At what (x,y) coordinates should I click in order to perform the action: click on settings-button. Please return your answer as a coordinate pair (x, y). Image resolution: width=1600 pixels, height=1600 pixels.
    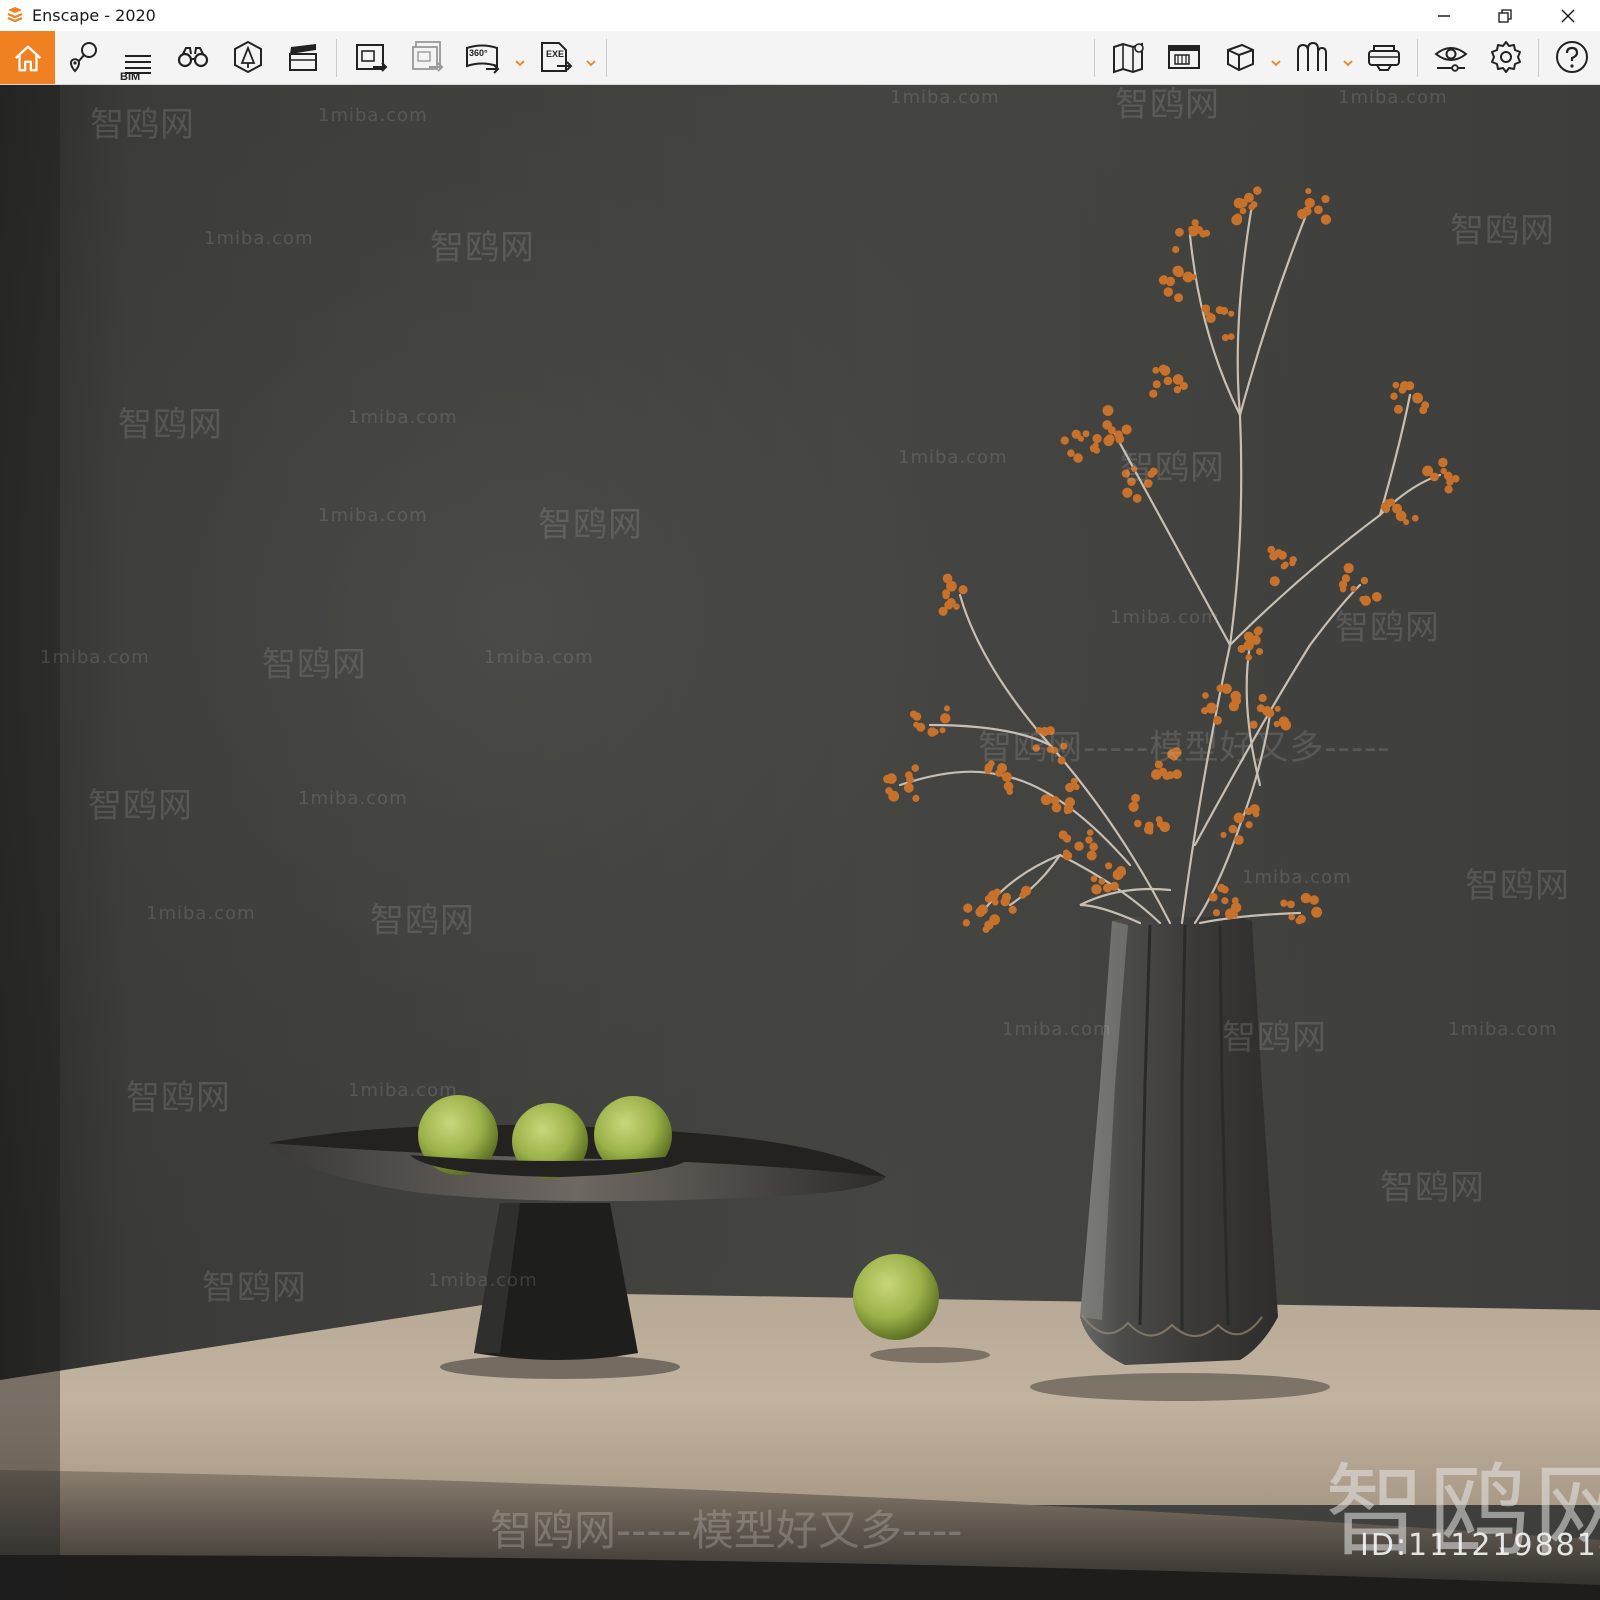
    Looking at the image, I should click on (1506, 57).